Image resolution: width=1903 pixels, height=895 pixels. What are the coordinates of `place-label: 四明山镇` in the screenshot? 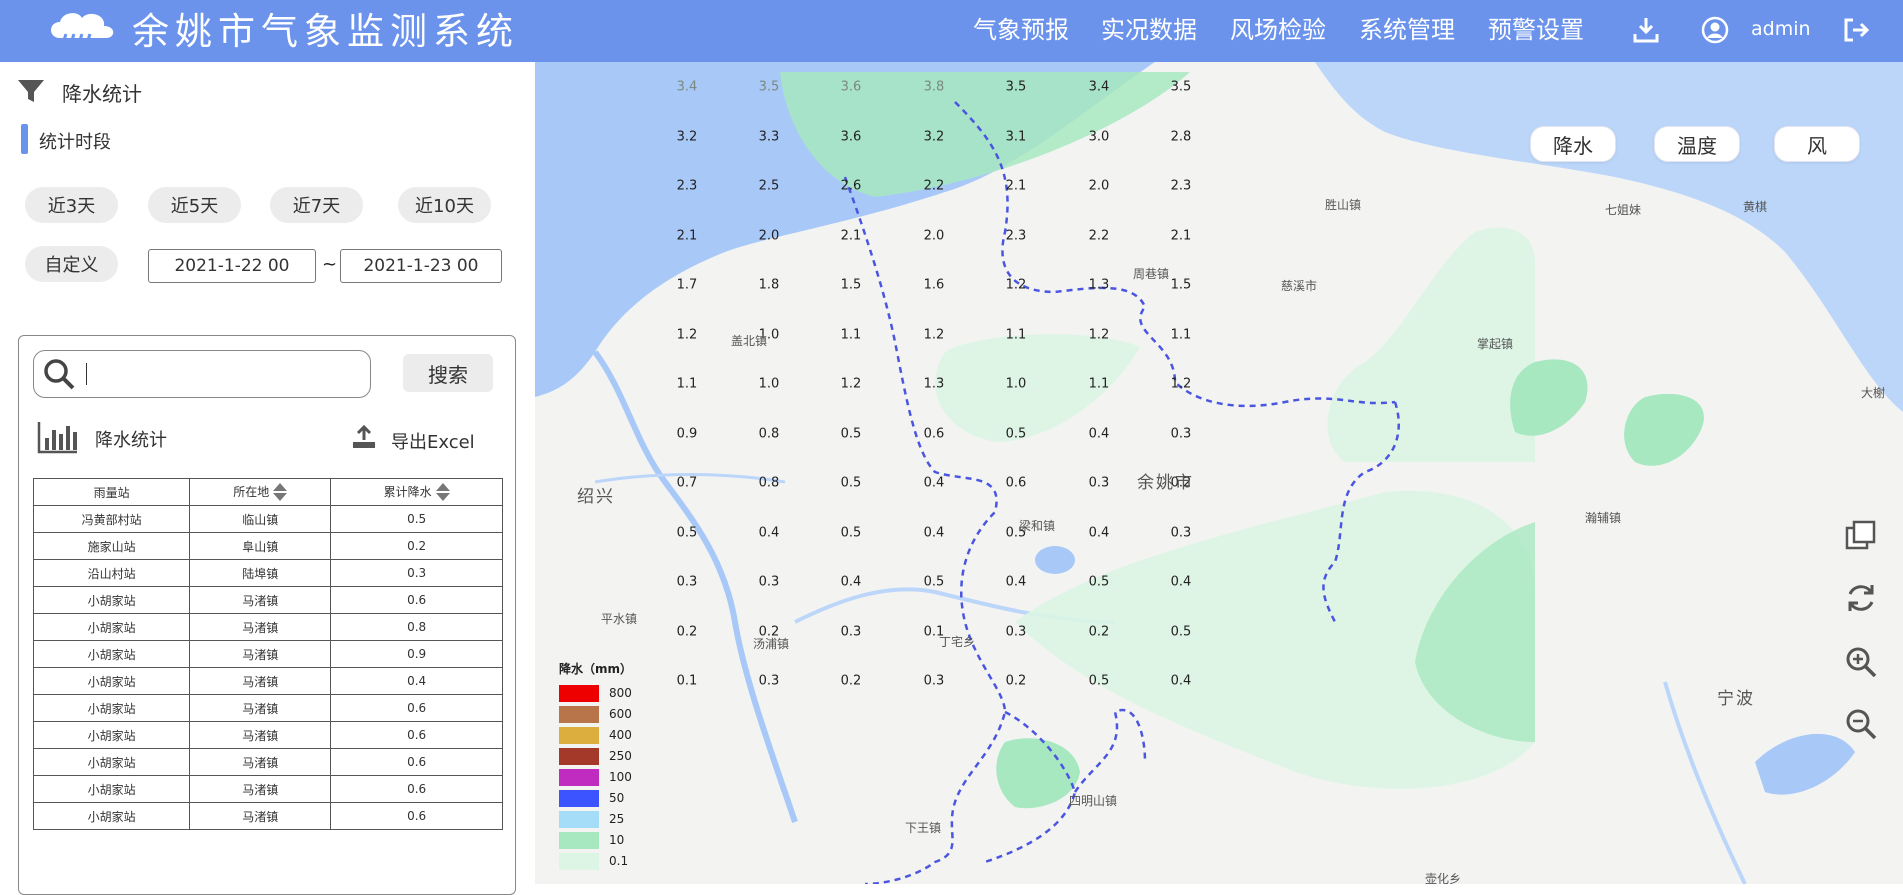 It's located at (1093, 801).